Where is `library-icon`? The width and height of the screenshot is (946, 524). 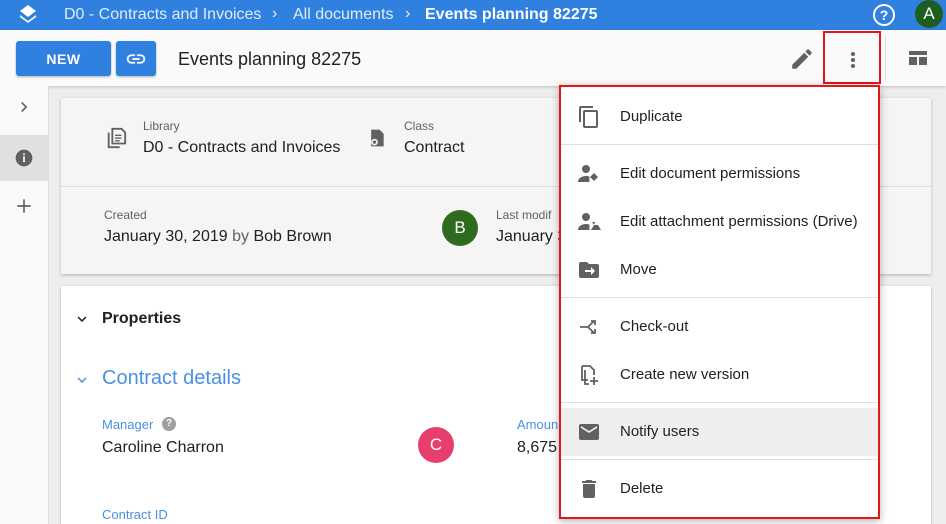
library-icon is located at coordinates (117, 138).